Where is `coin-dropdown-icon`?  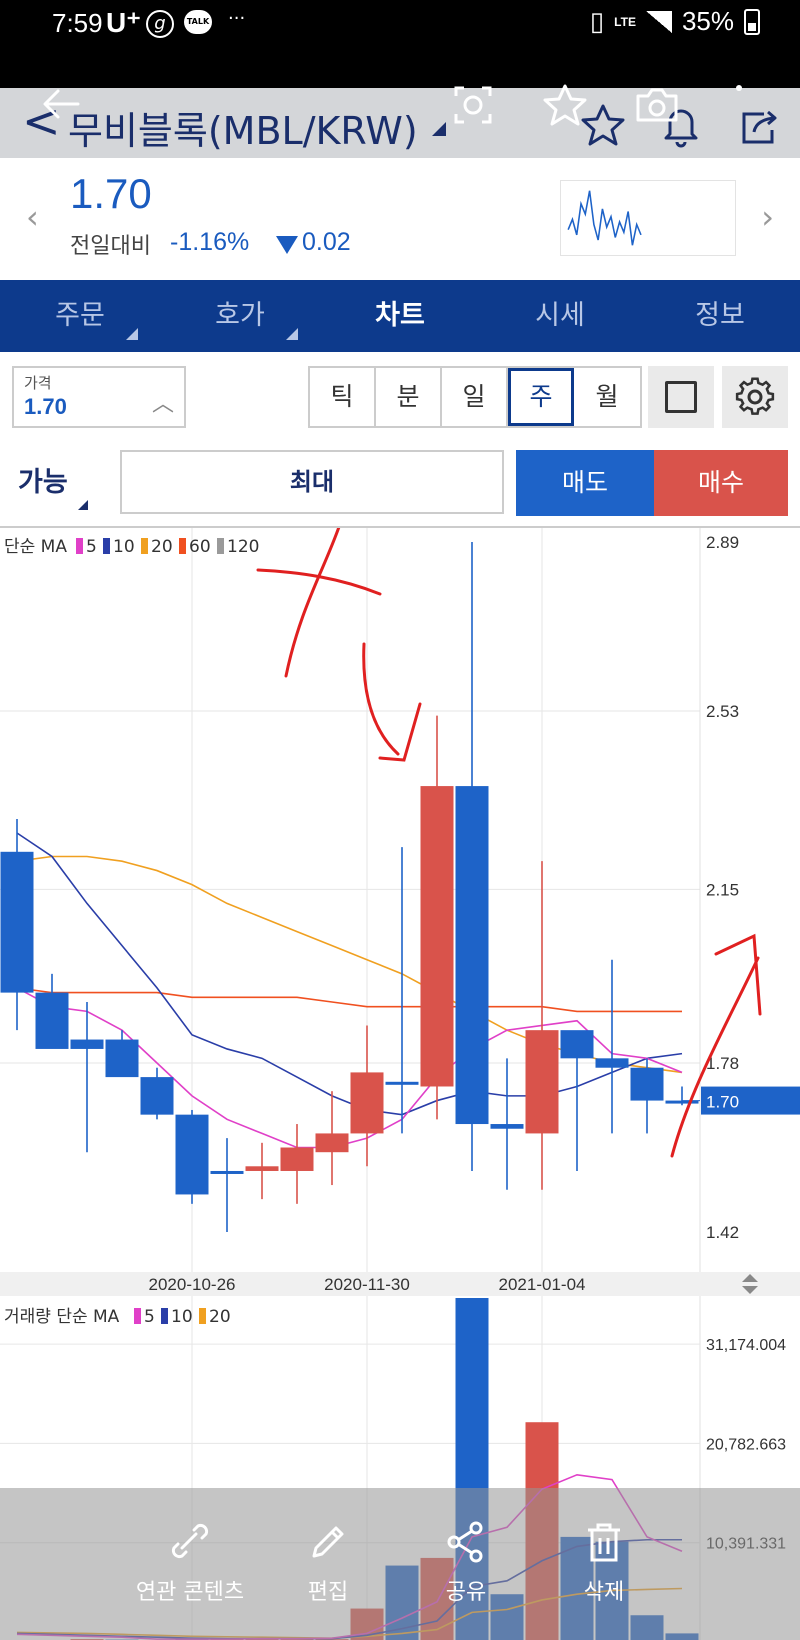 coin-dropdown-icon is located at coordinates (439, 129).